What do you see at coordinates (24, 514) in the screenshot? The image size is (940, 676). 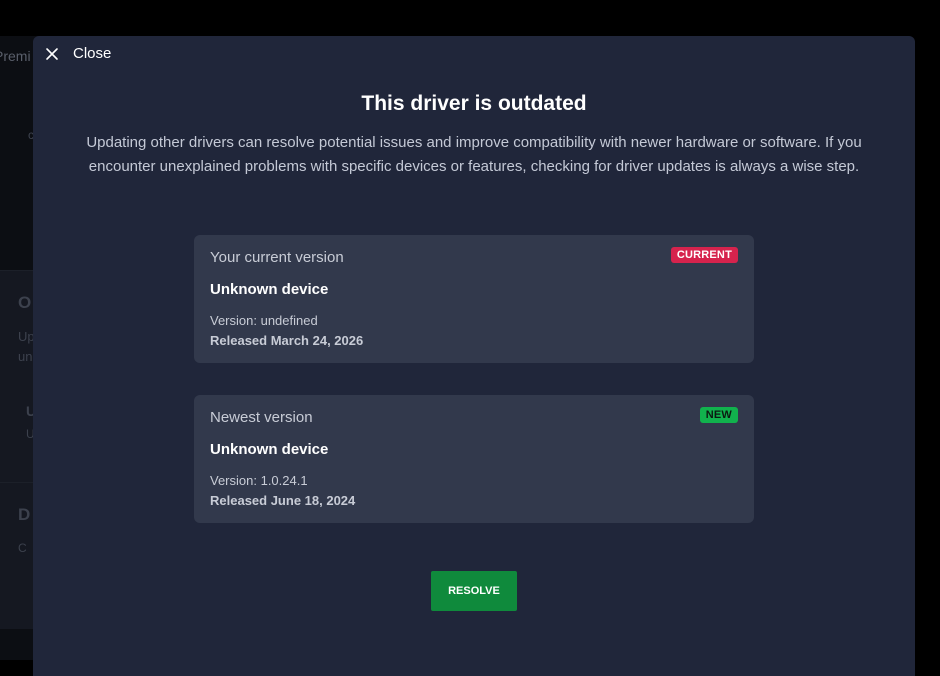 I see `background-card-heading: D` at bounding box center [24, 514].